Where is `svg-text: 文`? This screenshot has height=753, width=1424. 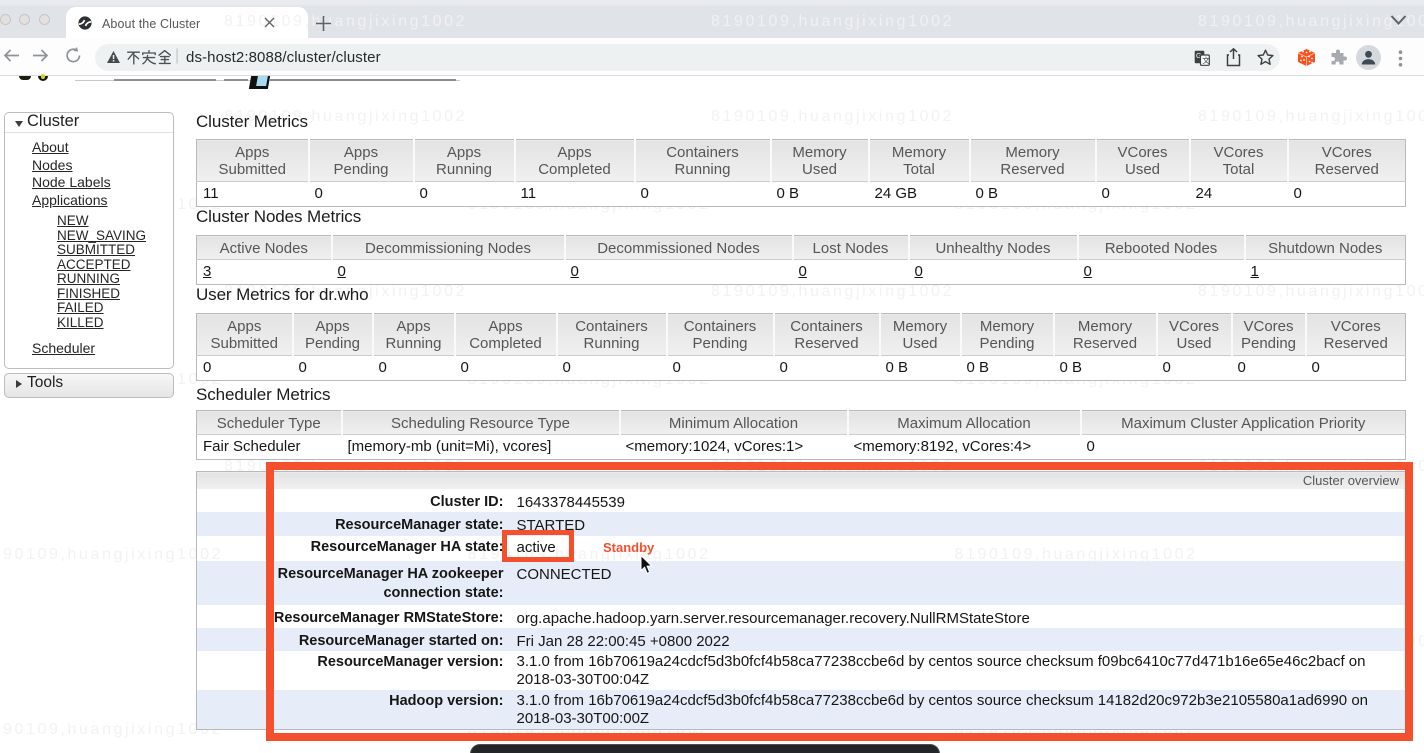 svg-text: 文 is located at coordinates (1206, 60).